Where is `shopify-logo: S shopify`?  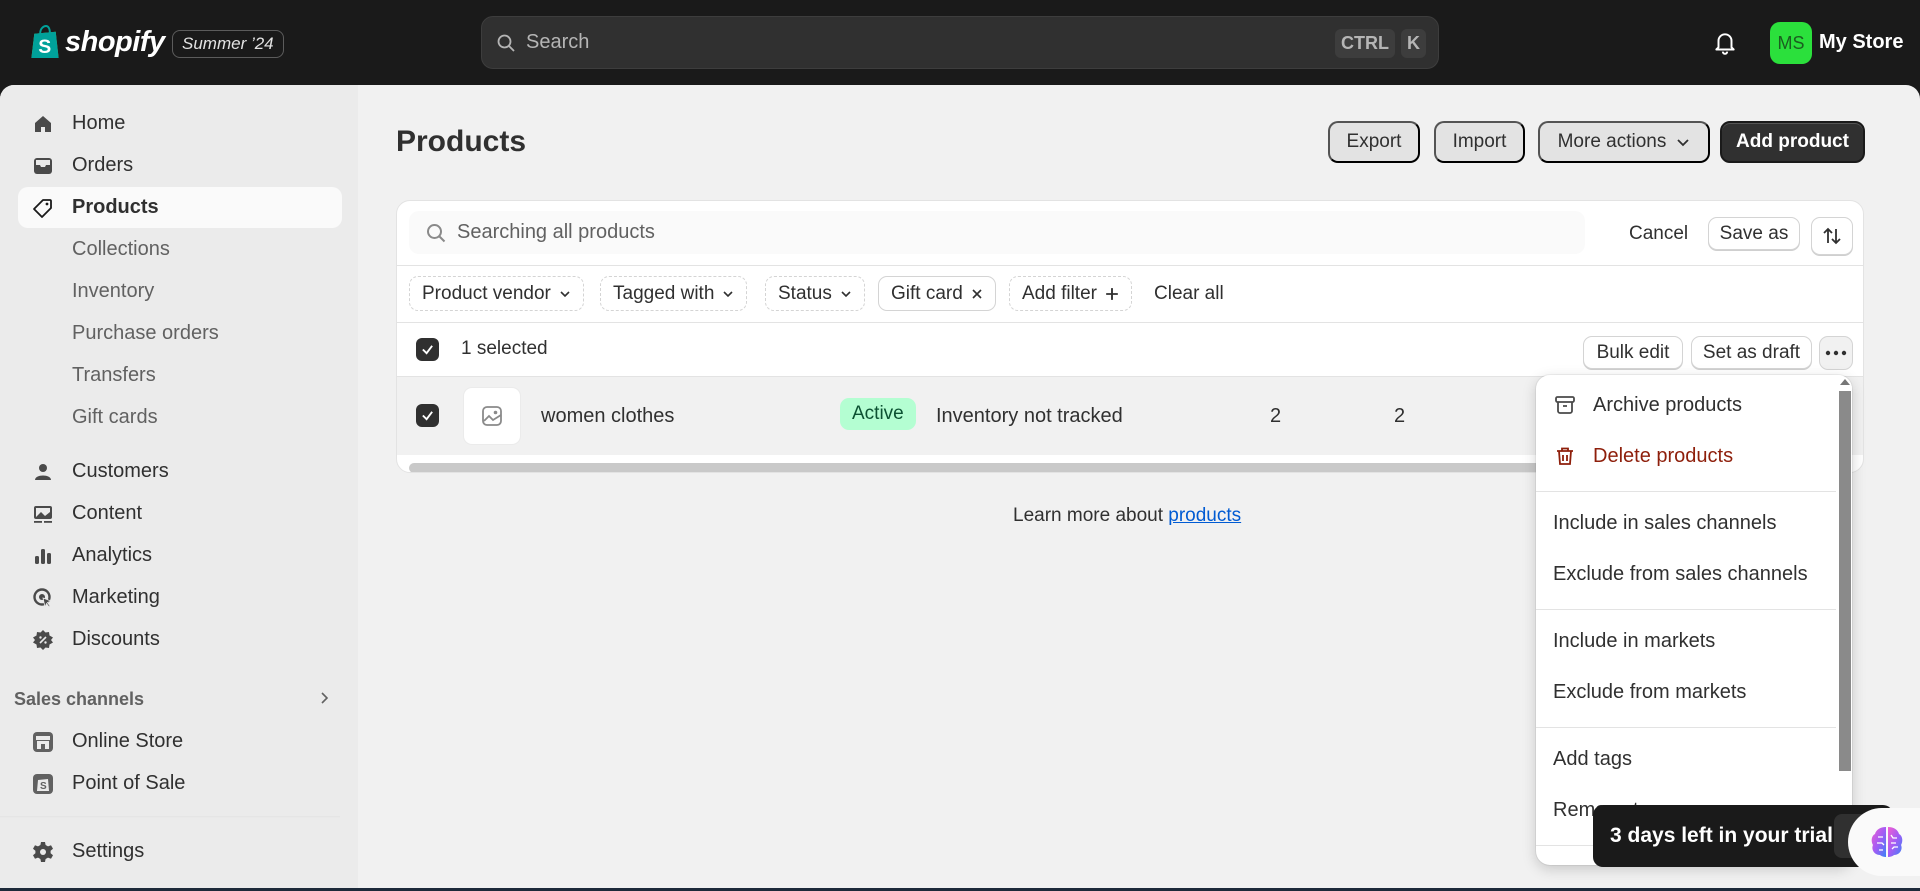
shopify-logo: S shopify is located at coordinates (97, 42).